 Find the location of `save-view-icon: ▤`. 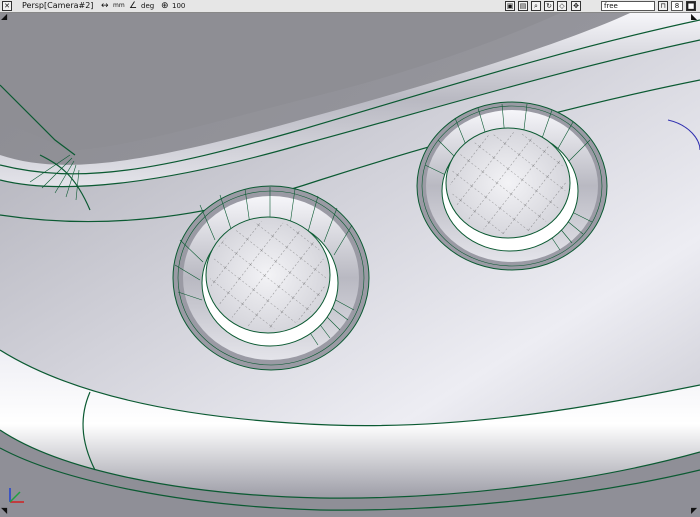

save-view-icon: ▤ is located at coordinates (523, 6).